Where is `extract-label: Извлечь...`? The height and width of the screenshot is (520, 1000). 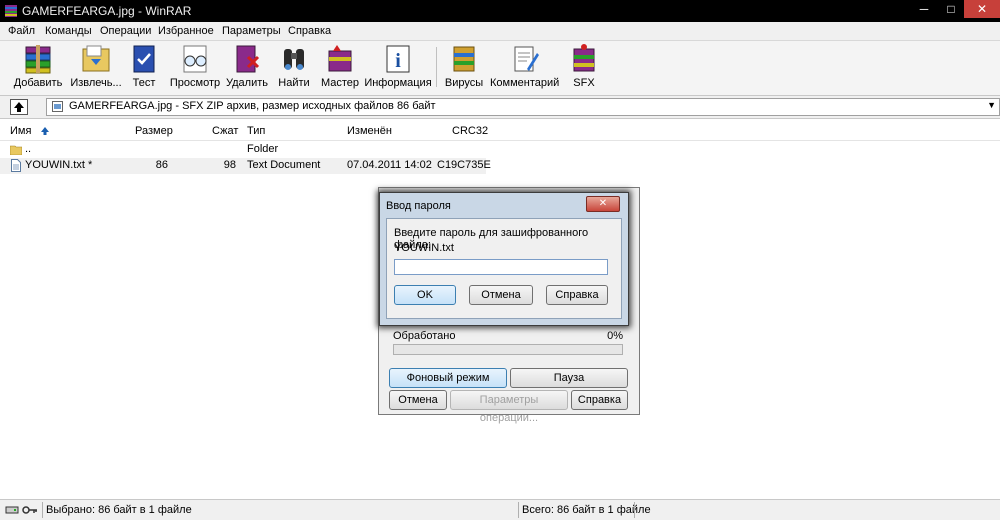 extract-label: Извлечь... is located at coordinates (96, 83).